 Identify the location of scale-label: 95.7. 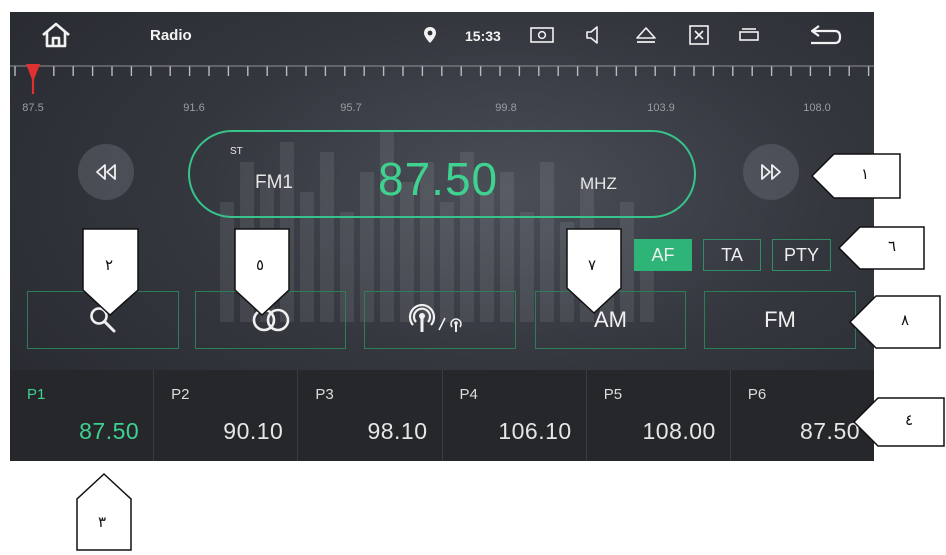
(351, 108).